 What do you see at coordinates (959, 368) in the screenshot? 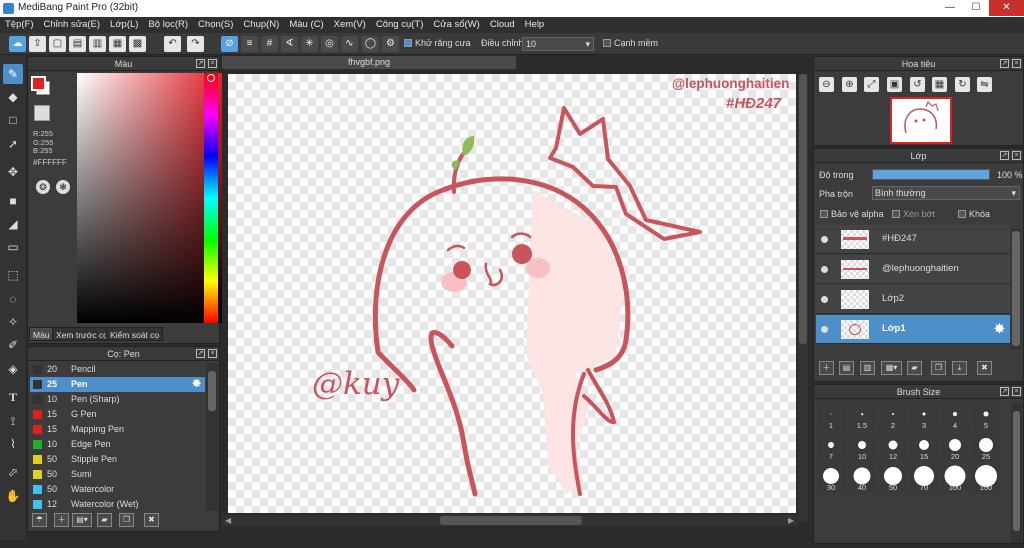
I see `merge-layer-icon: ⤓` at bounding box center [959, 368].